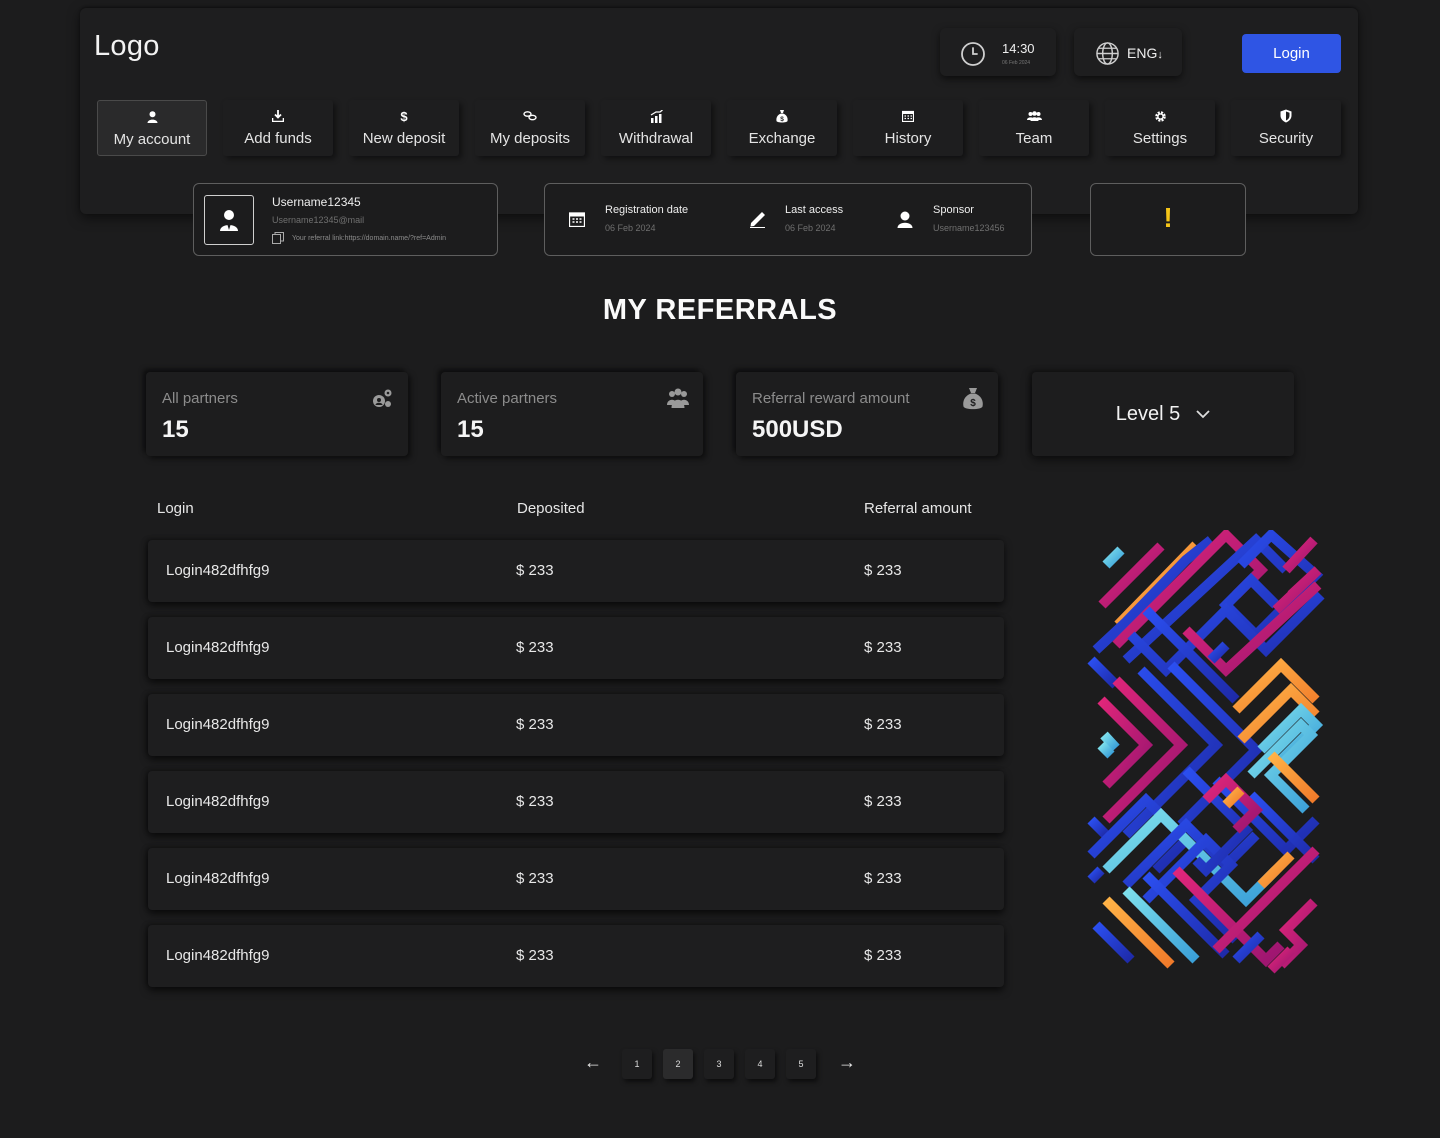 Image resolution: width=1440 pixels, height=1138 pixels. What do you see at coordinates (908, 138) in the screenshot?
I see `nav-label: History` at bounding box center [908, 138].